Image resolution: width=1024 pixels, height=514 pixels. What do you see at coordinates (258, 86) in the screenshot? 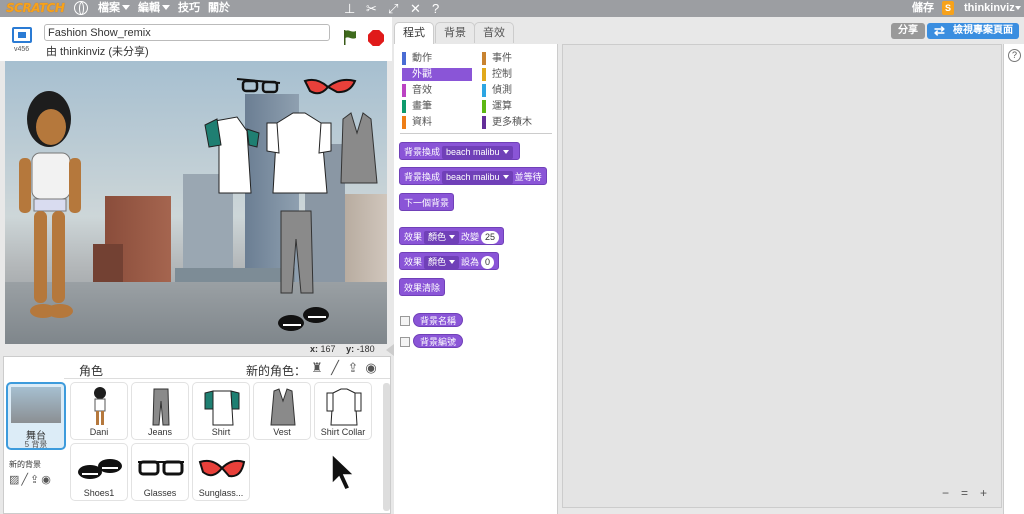
I see `glasses-sprite` at bounding box center [258, 86].